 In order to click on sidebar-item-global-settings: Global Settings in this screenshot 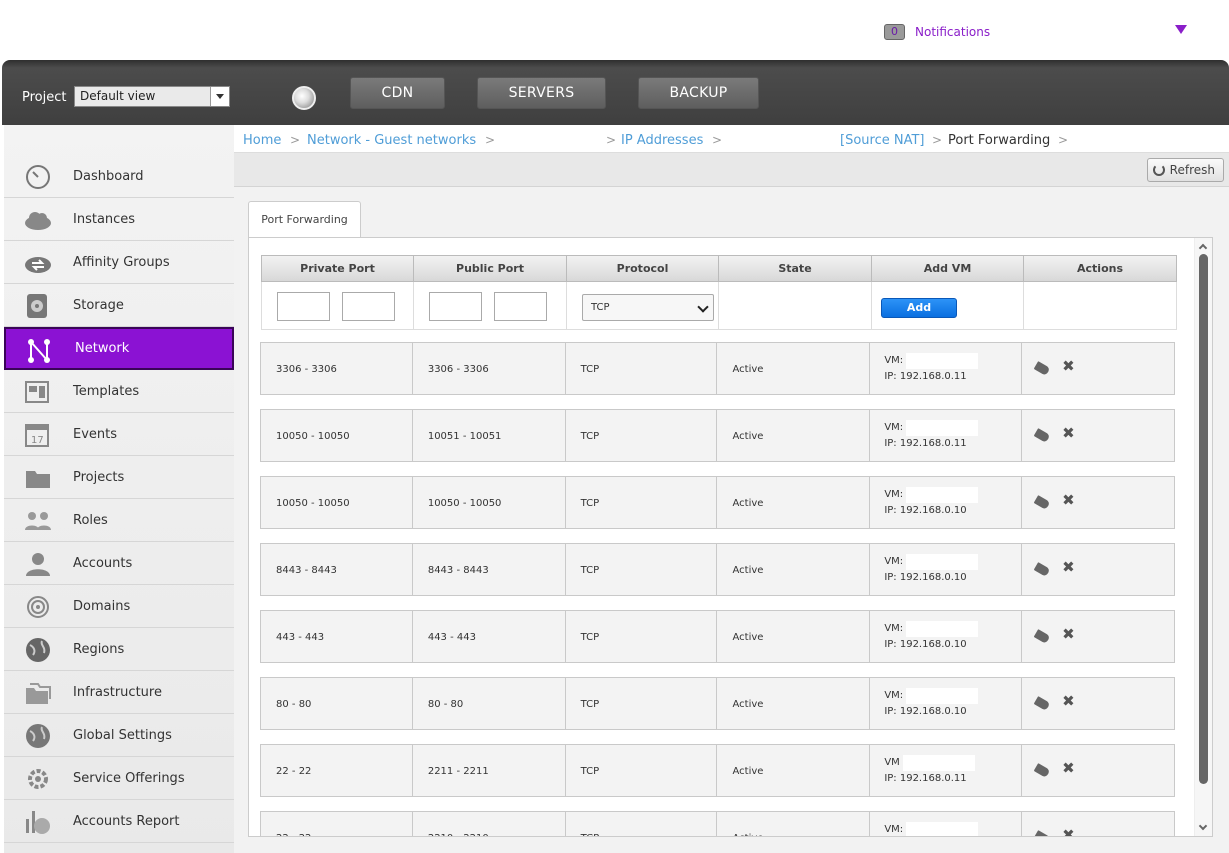, I will do `click(119, 735)`.